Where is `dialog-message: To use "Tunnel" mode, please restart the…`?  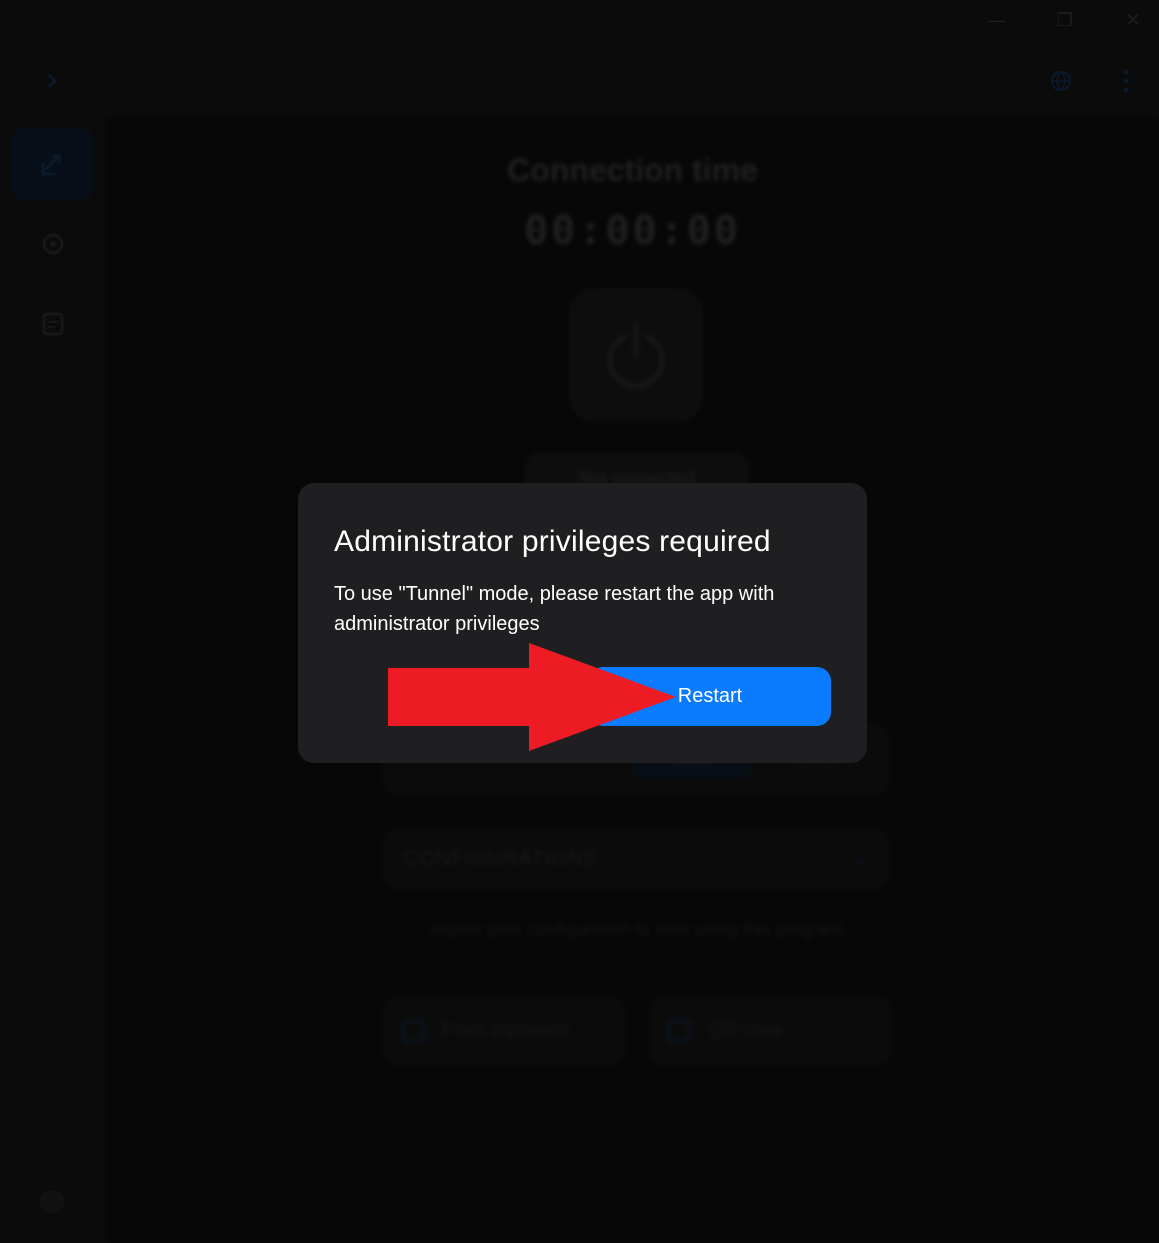
dialog-message: To use "Tunnel" mode, please restart the… is located at coordinates (554, 609).